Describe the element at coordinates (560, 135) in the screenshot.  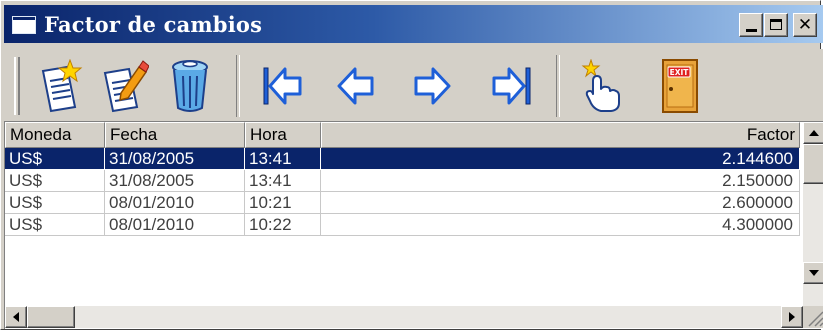
I see `column-header-factor: Factor` at that location.